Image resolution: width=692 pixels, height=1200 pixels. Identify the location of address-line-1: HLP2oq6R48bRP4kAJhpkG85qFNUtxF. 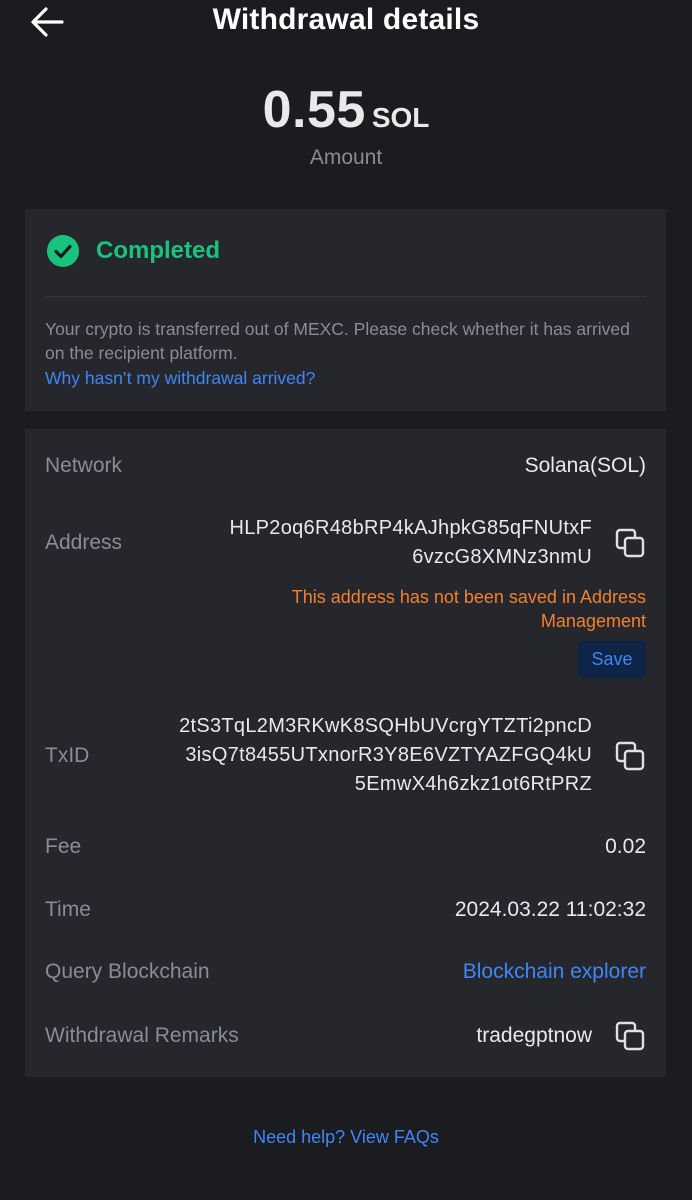
(410, 528).